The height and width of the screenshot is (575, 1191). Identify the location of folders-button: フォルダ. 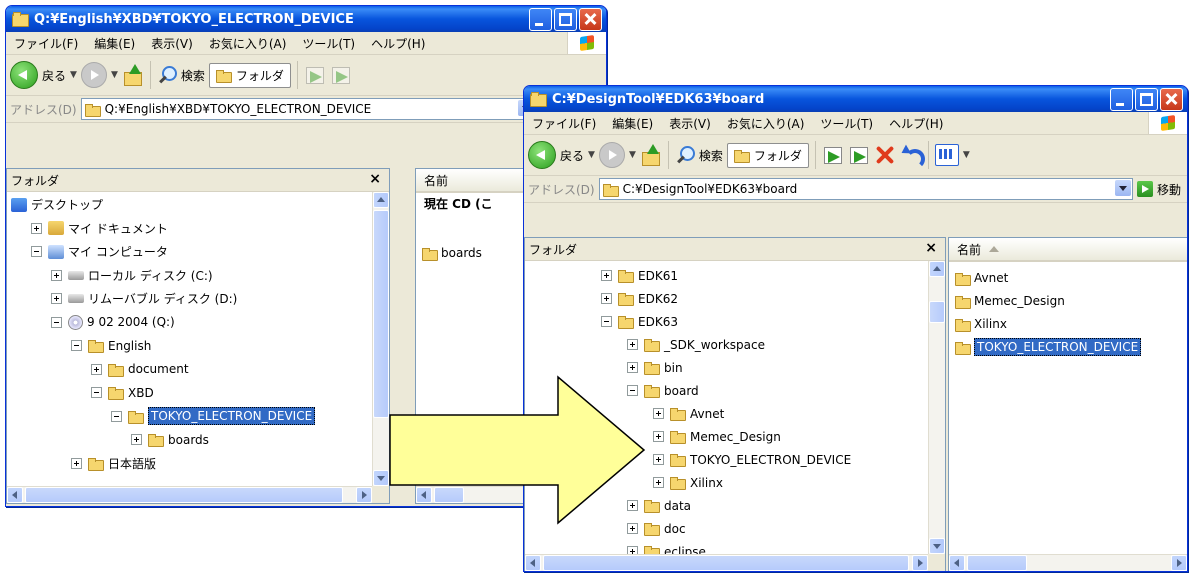
(249, 75).